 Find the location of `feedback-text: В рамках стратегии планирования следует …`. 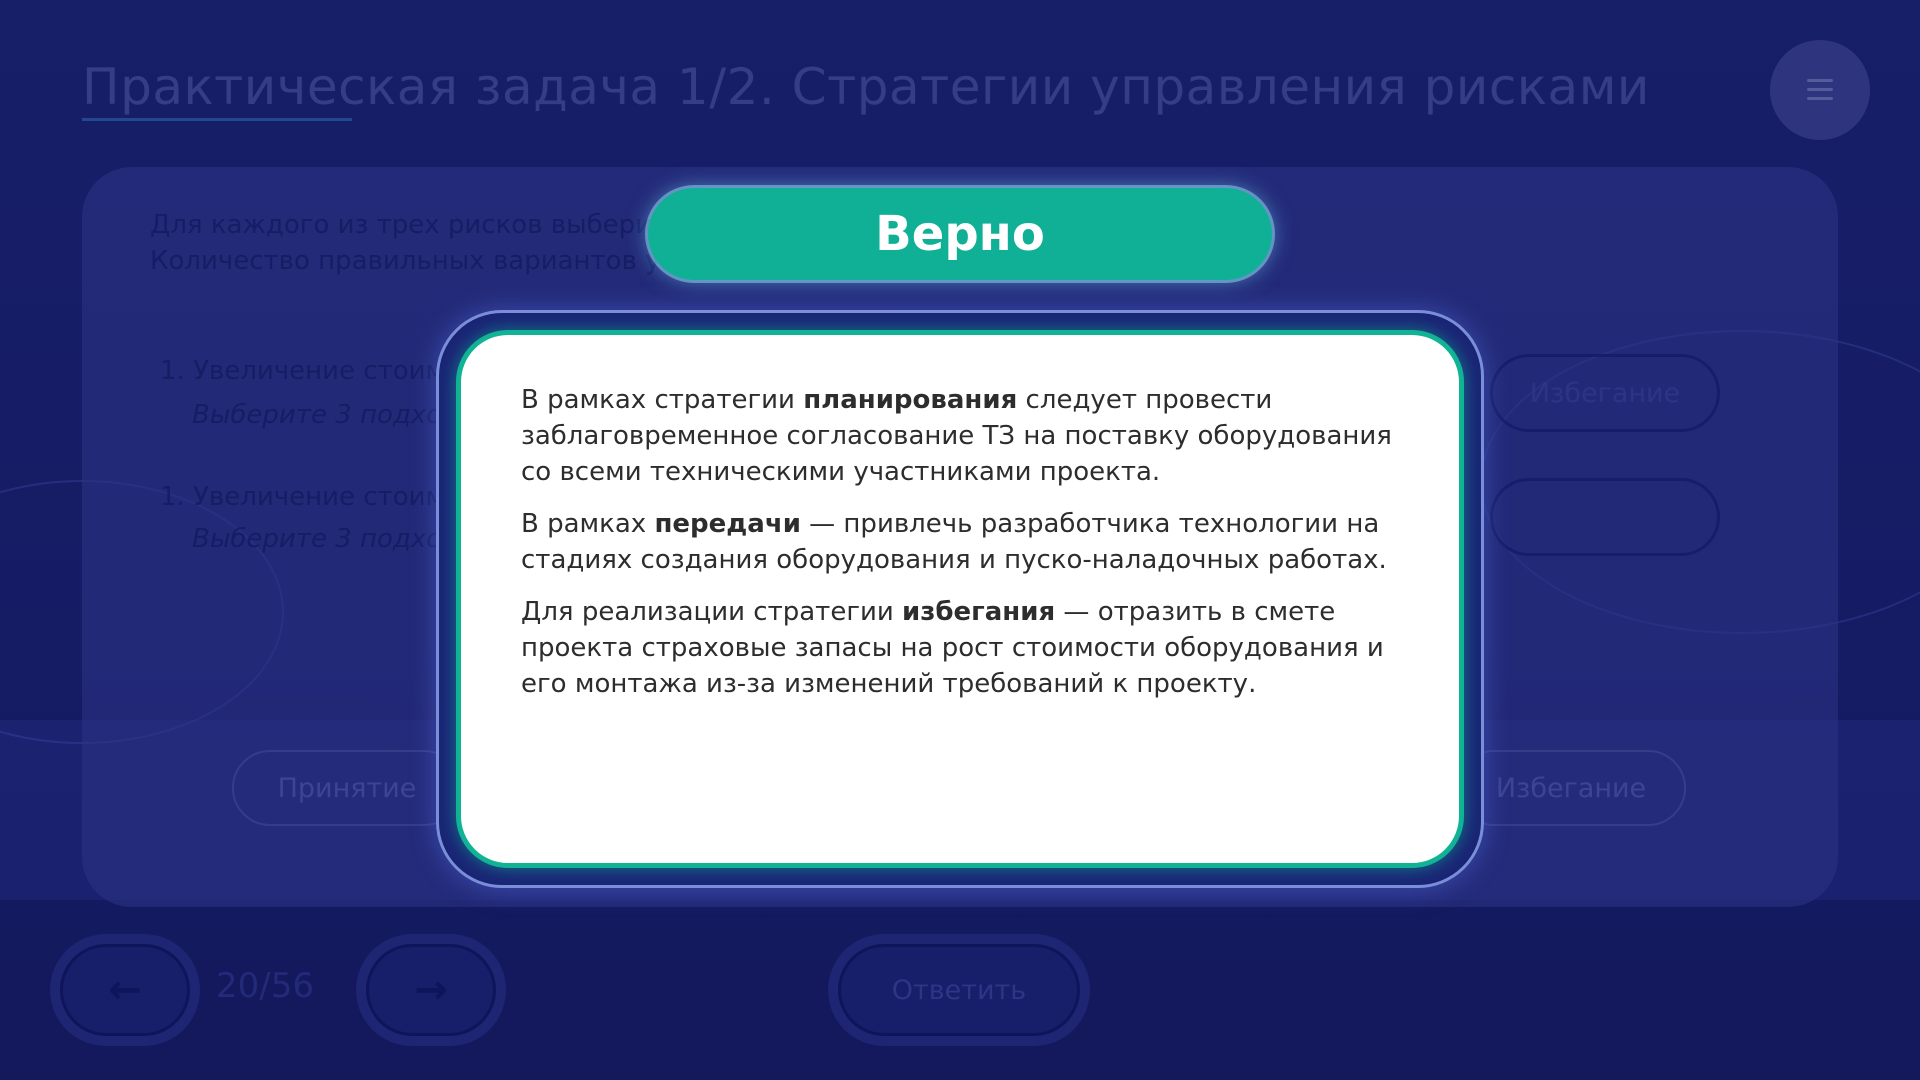

feedback-text: В рамках стратегии планирования следует … is located at coordinates (961, 550).